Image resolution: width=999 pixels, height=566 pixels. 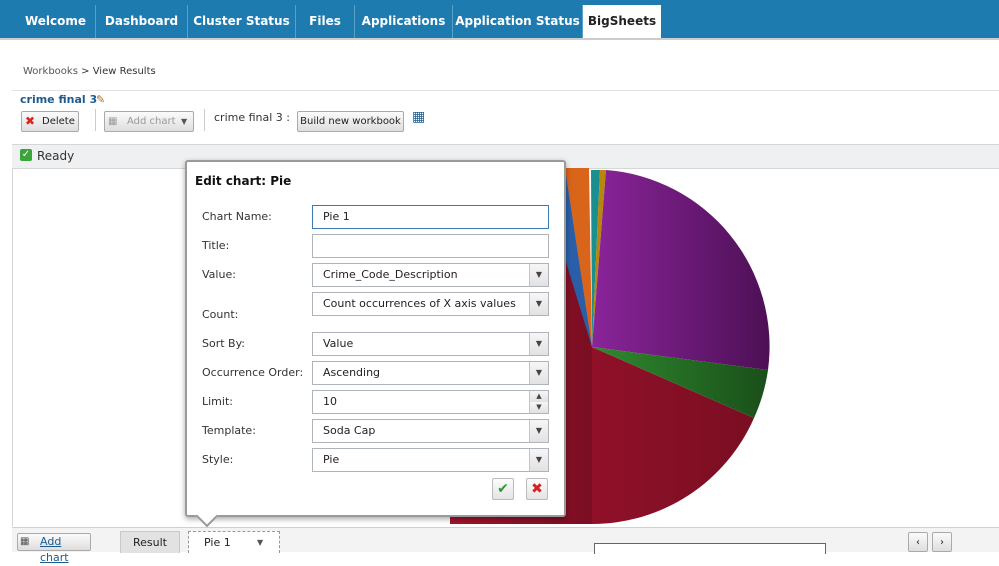 I want to click on limit-label: Limit:, so click(x=217, y=401).